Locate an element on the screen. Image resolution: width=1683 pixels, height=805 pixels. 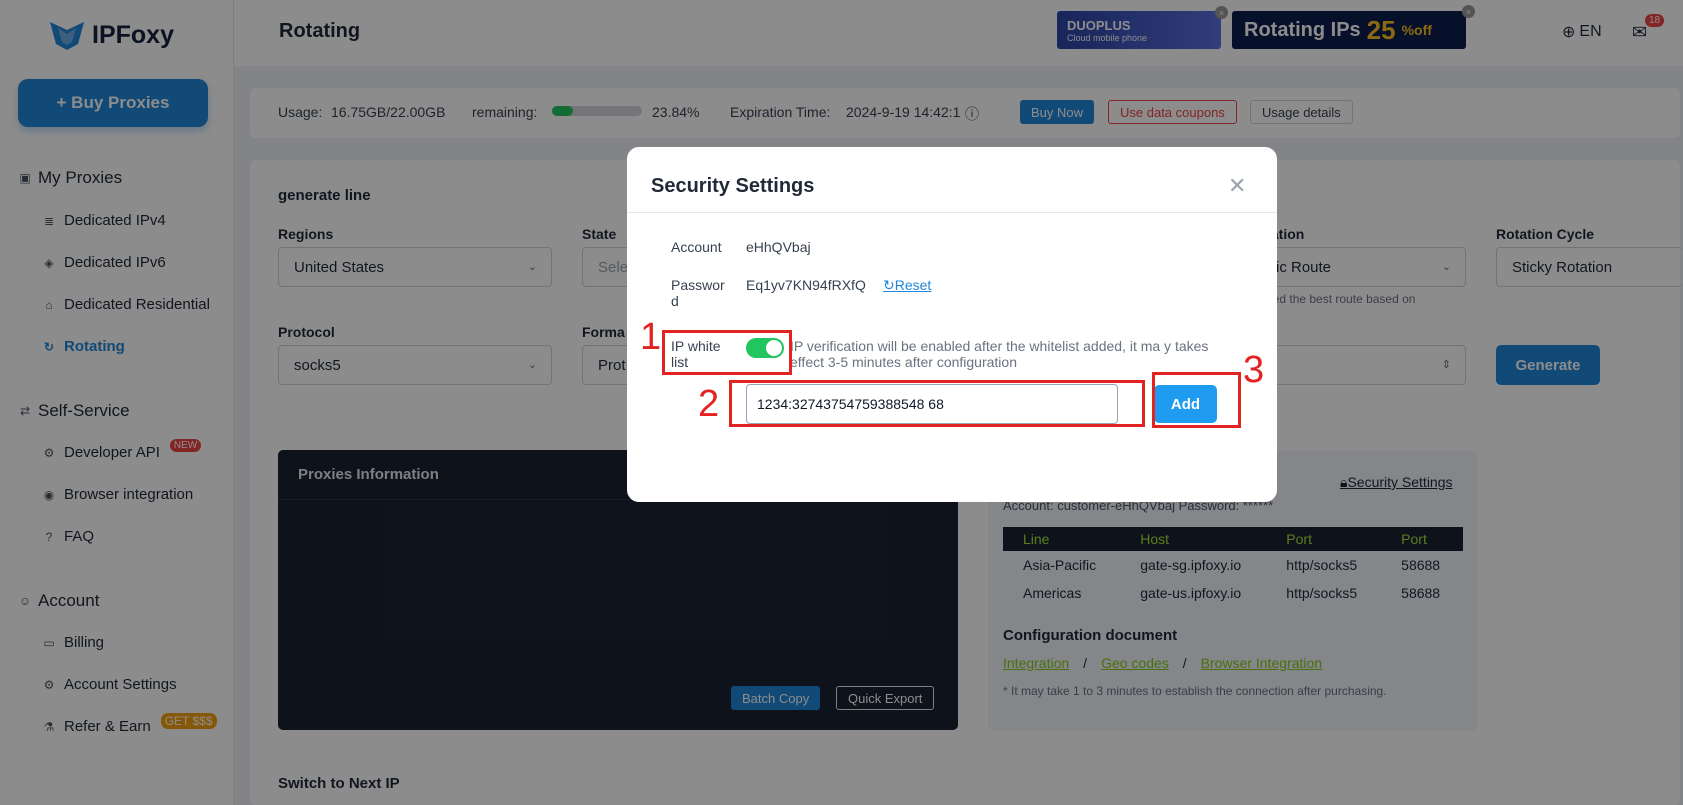
modal-title: Security Settings is located at coordinates (733, 186).